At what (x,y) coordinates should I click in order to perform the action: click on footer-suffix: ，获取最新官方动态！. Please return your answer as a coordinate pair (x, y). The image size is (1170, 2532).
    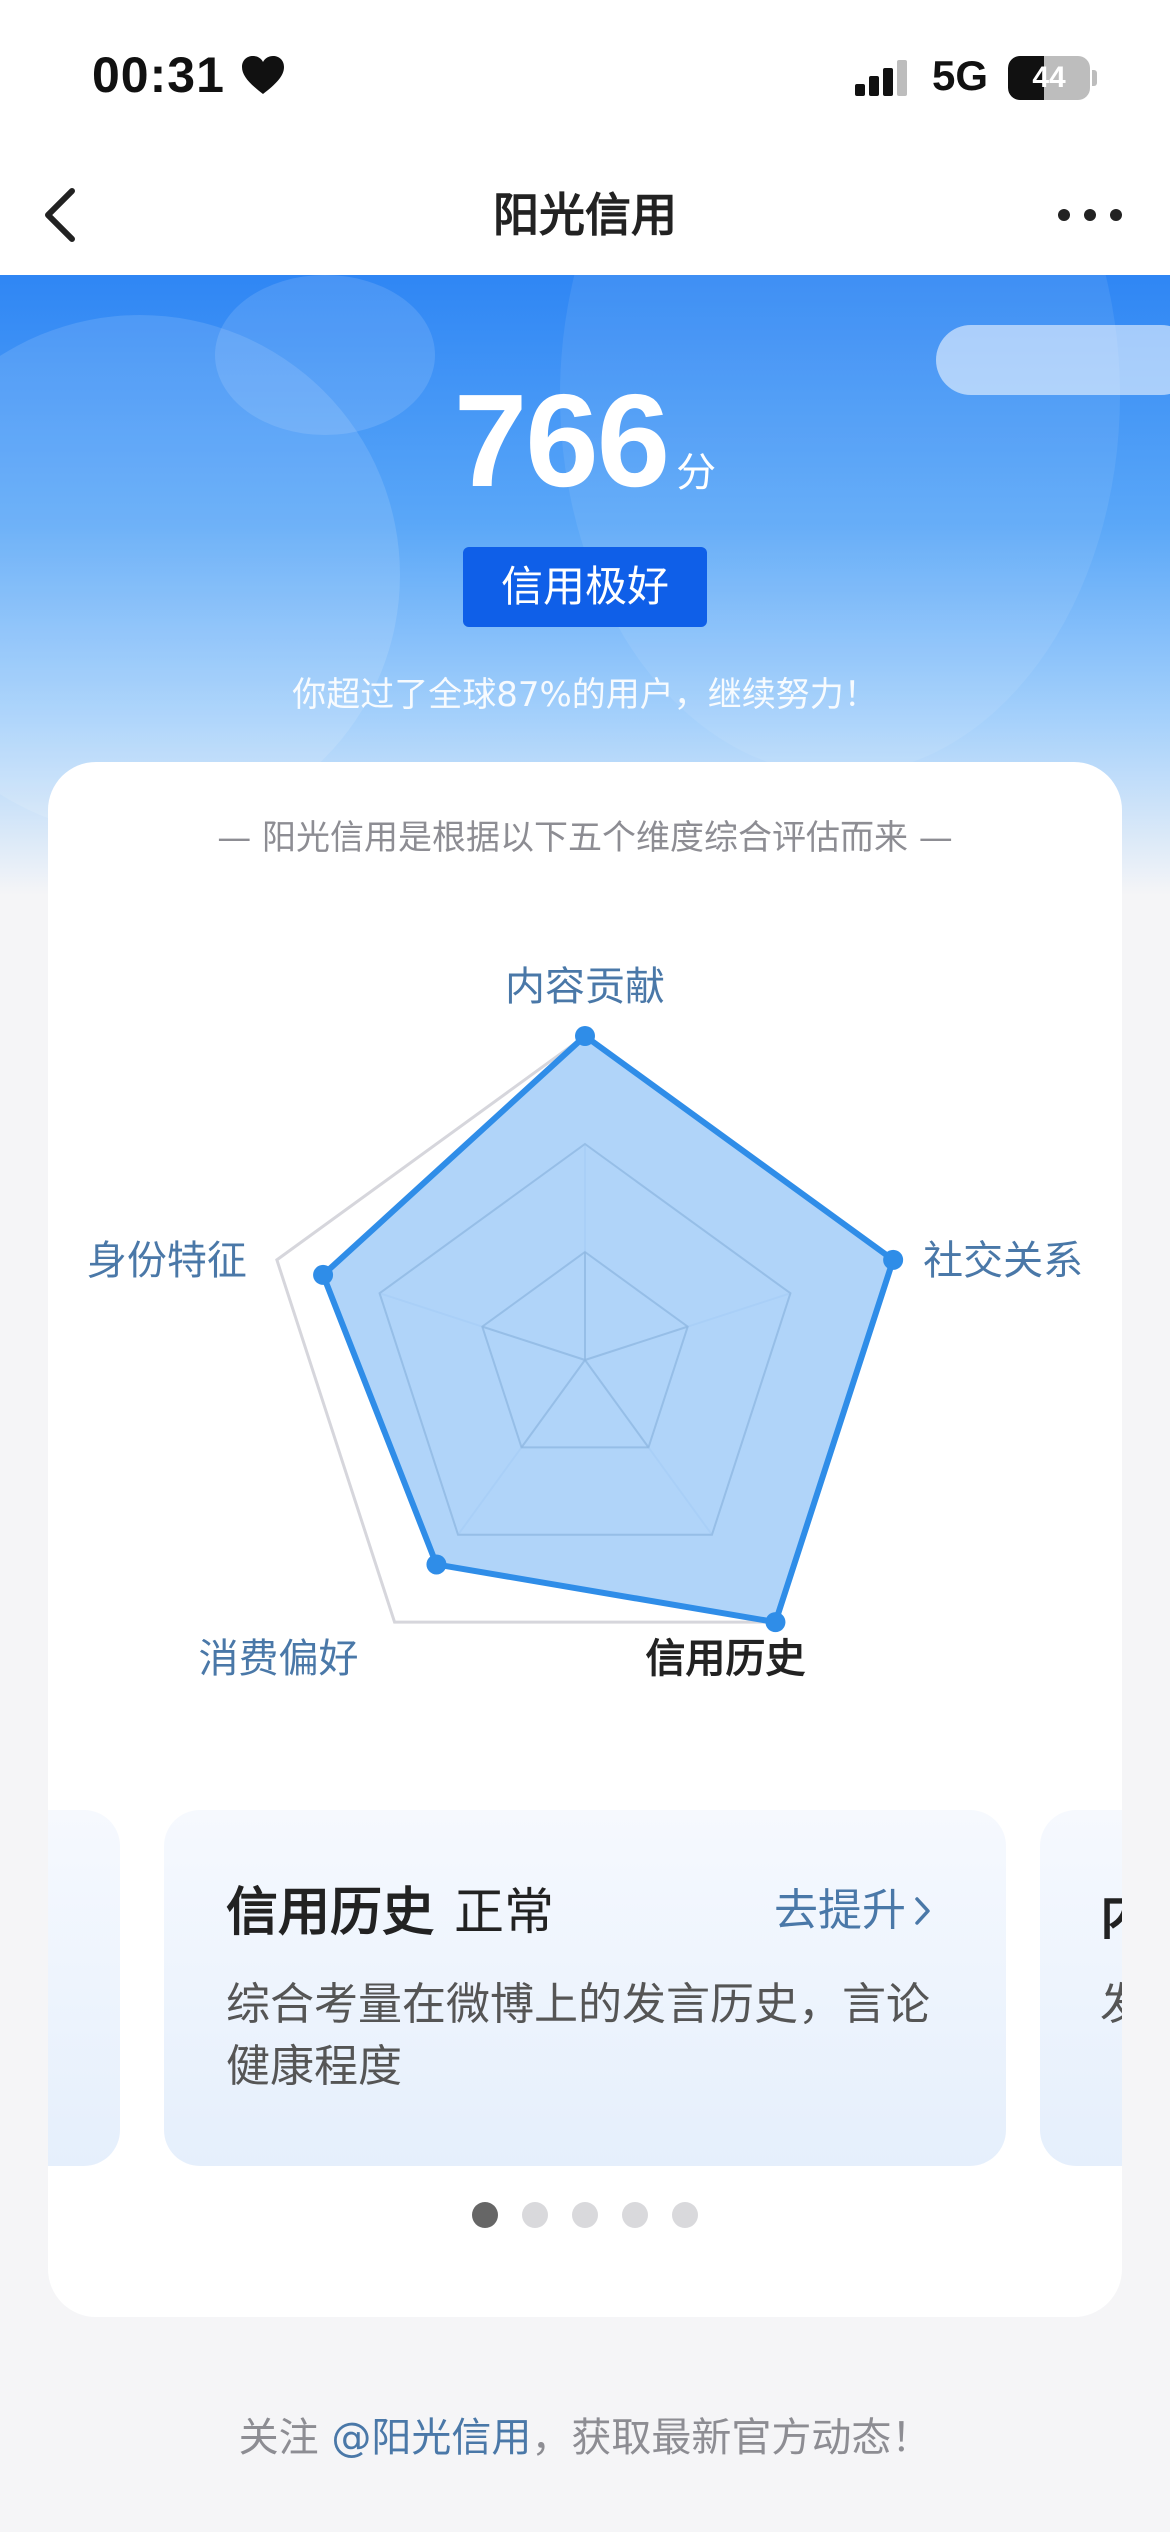
    Looking at the image, I should click on (731, 2438).